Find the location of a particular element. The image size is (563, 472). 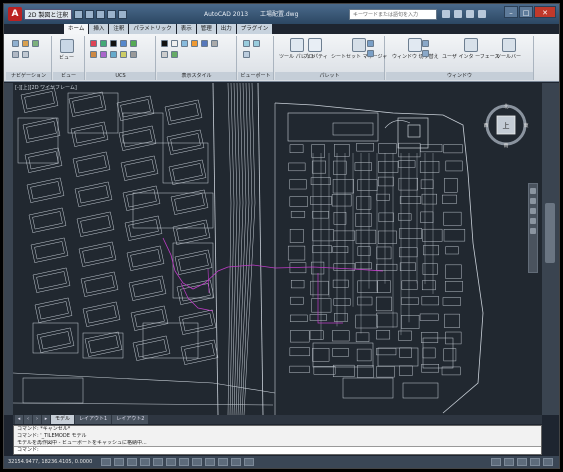

orbit-icon is located at coordinates (35, 43).